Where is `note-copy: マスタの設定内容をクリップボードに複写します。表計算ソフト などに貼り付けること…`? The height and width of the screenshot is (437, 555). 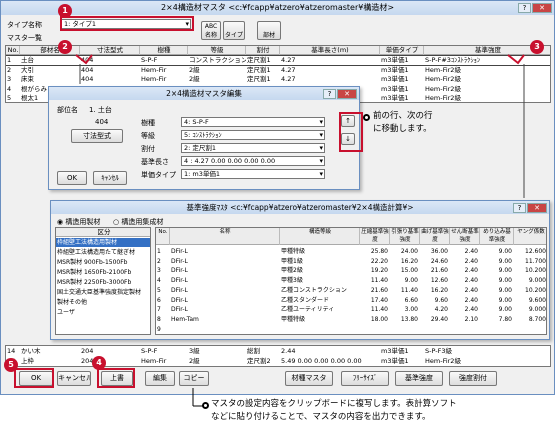 note-copy: マスタの設定内容をクリップボードに複写します。表計算ソフト などに貼り付けること… is located at coordinates (334, 410).